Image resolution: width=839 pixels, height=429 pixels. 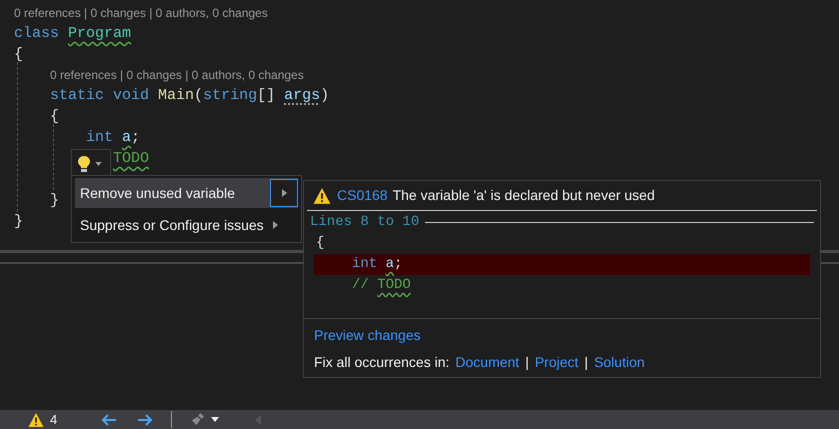 I want to click on scope-link: Solution, so click(x=619, y=362).